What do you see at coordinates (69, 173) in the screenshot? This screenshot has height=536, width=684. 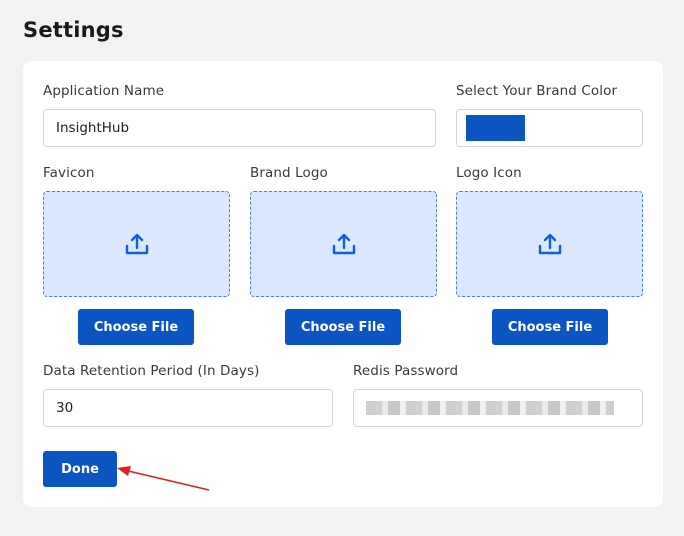 I see `favicon-label: Favicon` at bounding box center [69, 173].